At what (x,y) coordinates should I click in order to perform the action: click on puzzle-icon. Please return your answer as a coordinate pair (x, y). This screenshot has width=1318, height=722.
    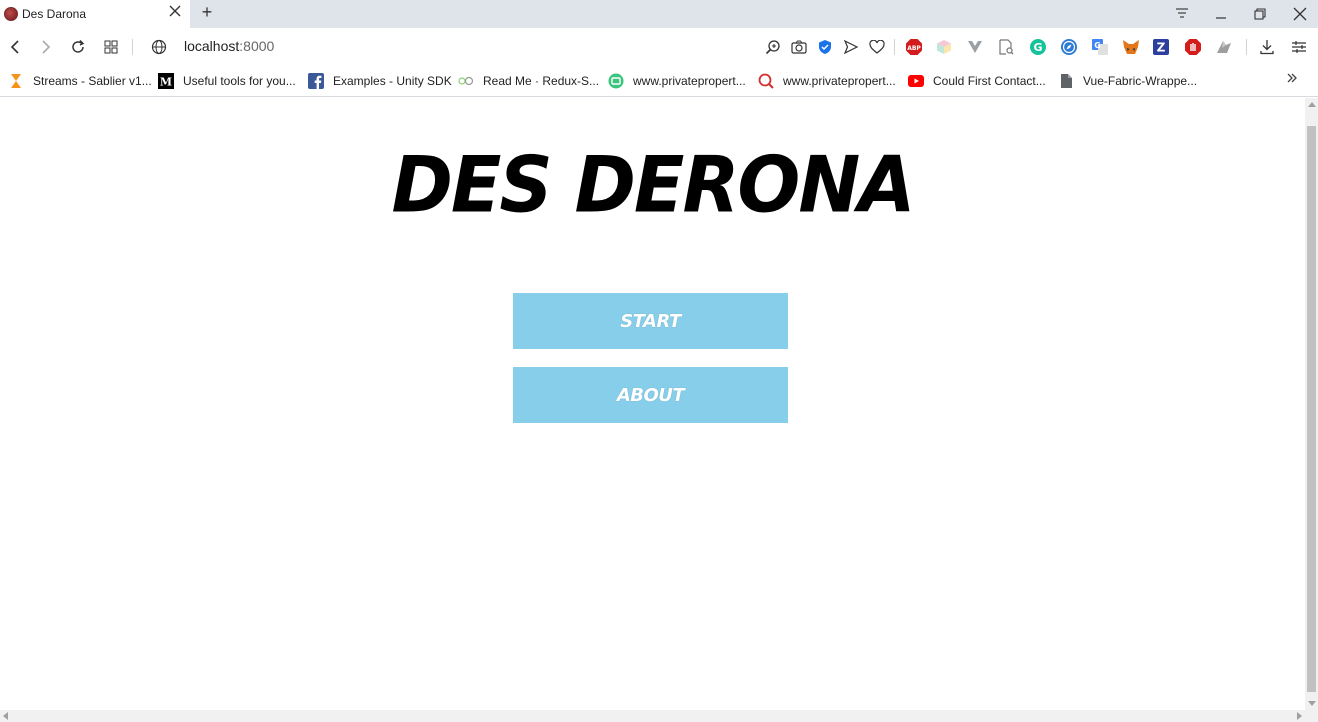
    Looking at the image, I should click on (1224, 47).